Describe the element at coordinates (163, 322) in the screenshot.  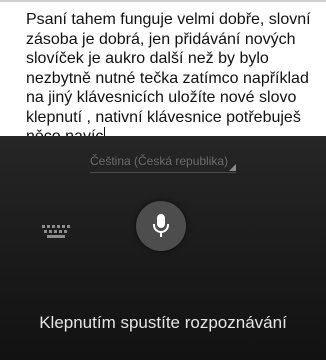
I see `recognition-hint: Klepnutím spustíte rozpoznávání` at that location.